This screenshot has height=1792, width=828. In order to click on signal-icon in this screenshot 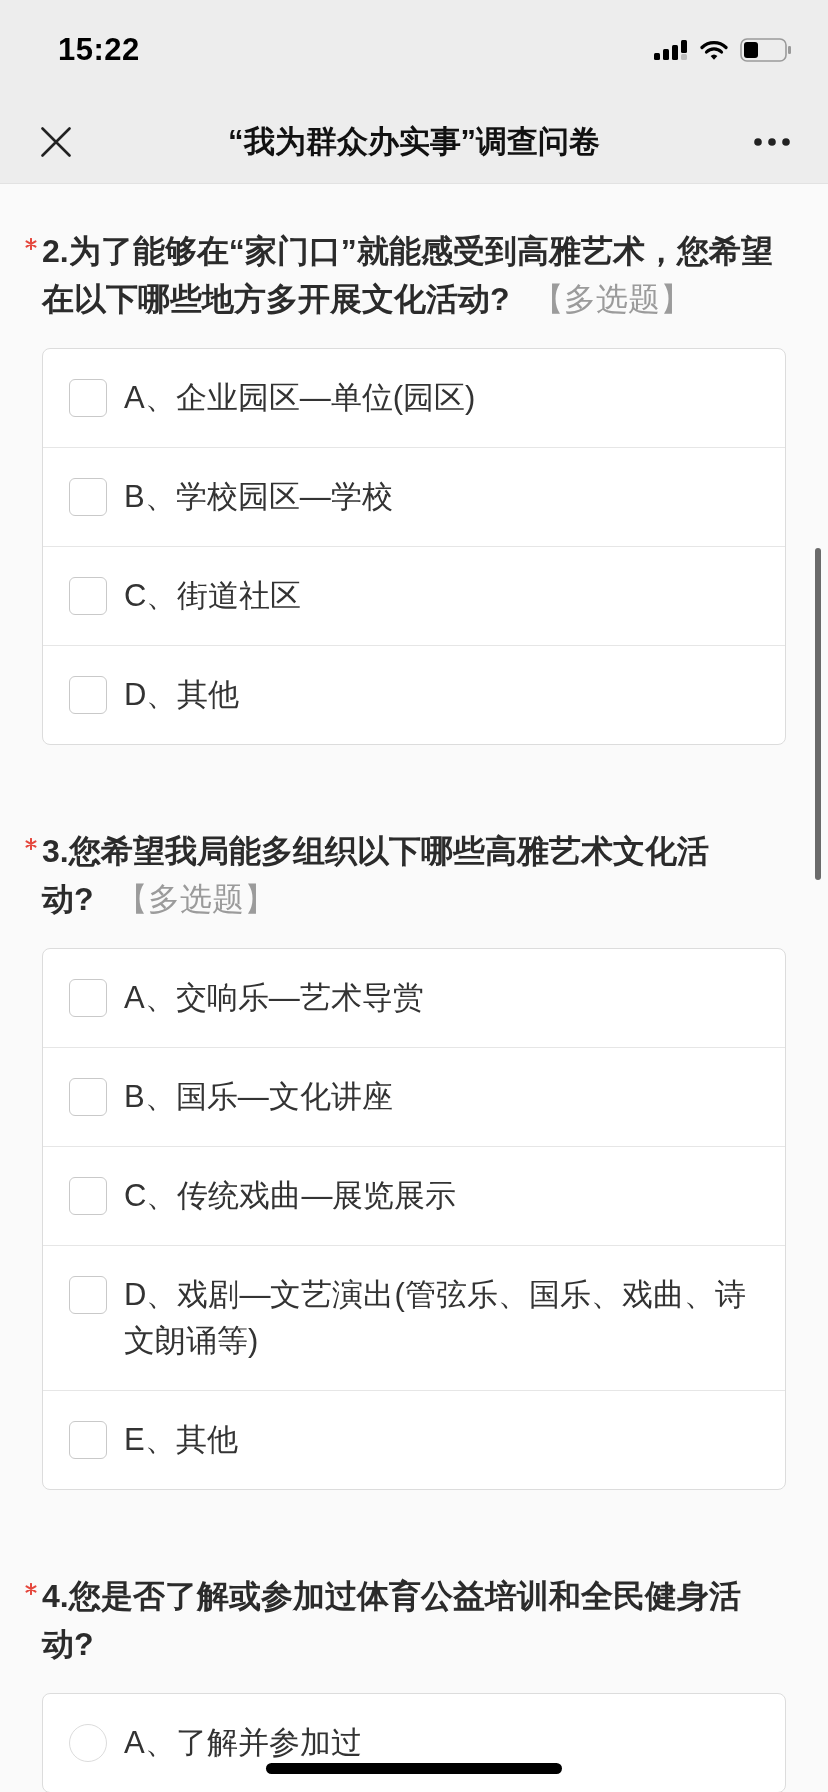, I will do `click(671, 50)`.